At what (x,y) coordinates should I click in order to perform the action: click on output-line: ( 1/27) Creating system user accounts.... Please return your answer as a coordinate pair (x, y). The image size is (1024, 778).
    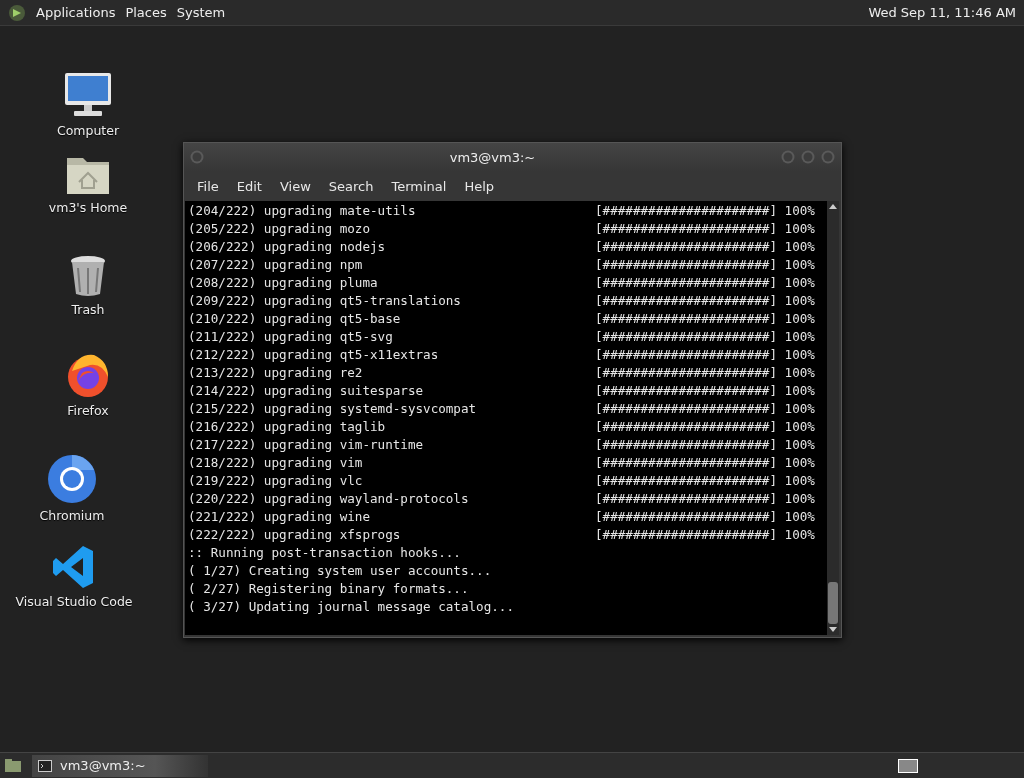
    Looking at the image, I should click on (340, 571).